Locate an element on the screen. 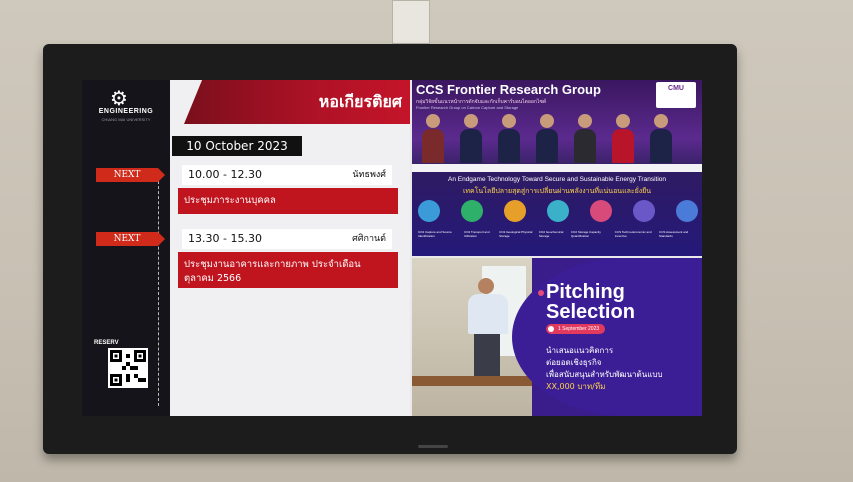 This screenshot has height=482, width=853. meeting-time-row: 13.30 - 15.30 ศศิกานต์ is located at coordinates (287, 239).